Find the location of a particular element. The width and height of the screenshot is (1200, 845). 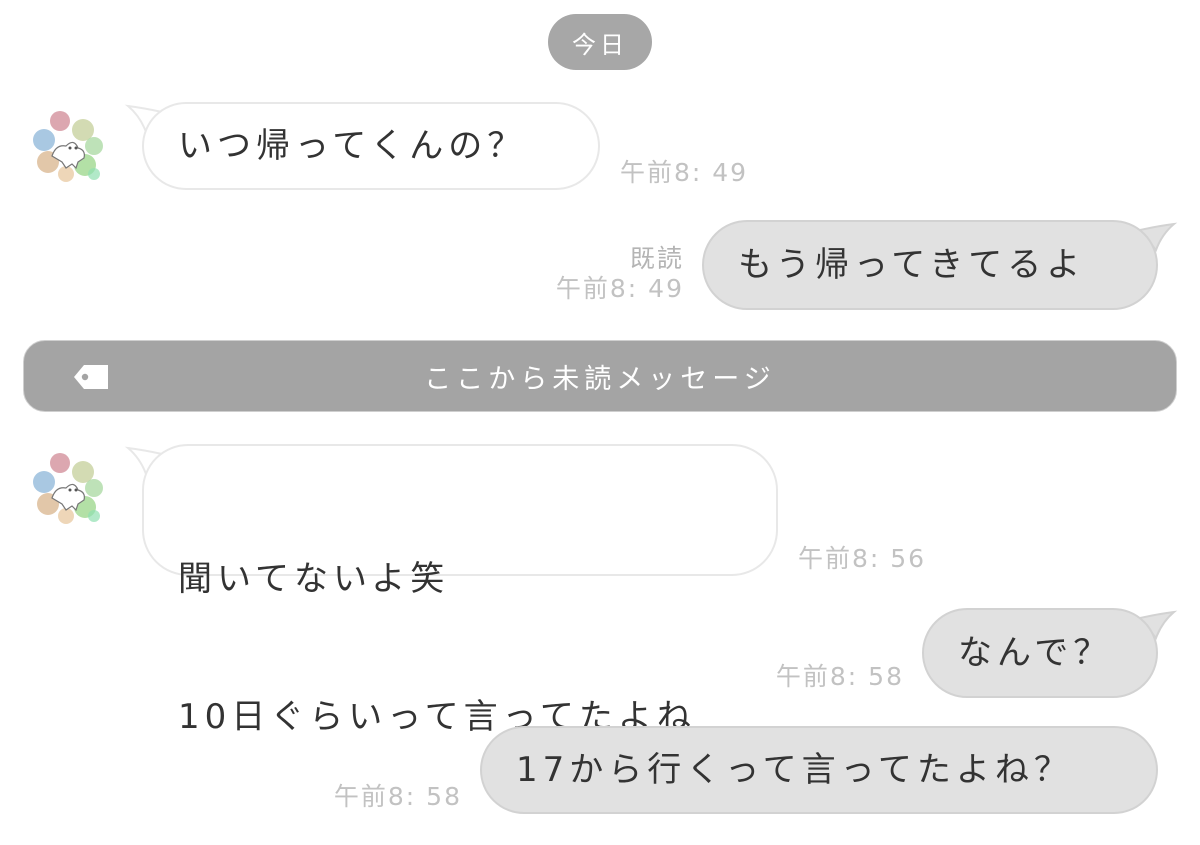

message-meta: 既読 午前8: 49 is located at coordinates (620, 274).